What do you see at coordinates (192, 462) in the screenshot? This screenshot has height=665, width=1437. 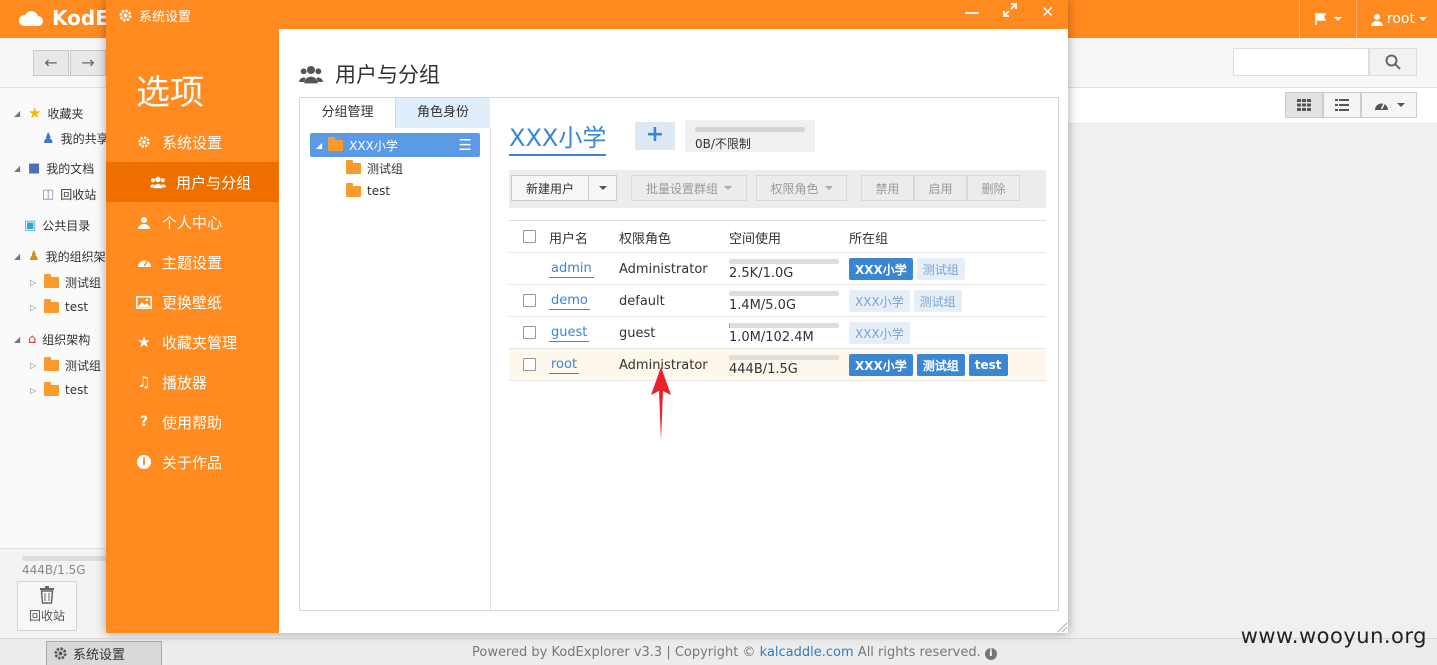 I see `menu-item-about: i 关于作品` at bounding box center [192, 462].